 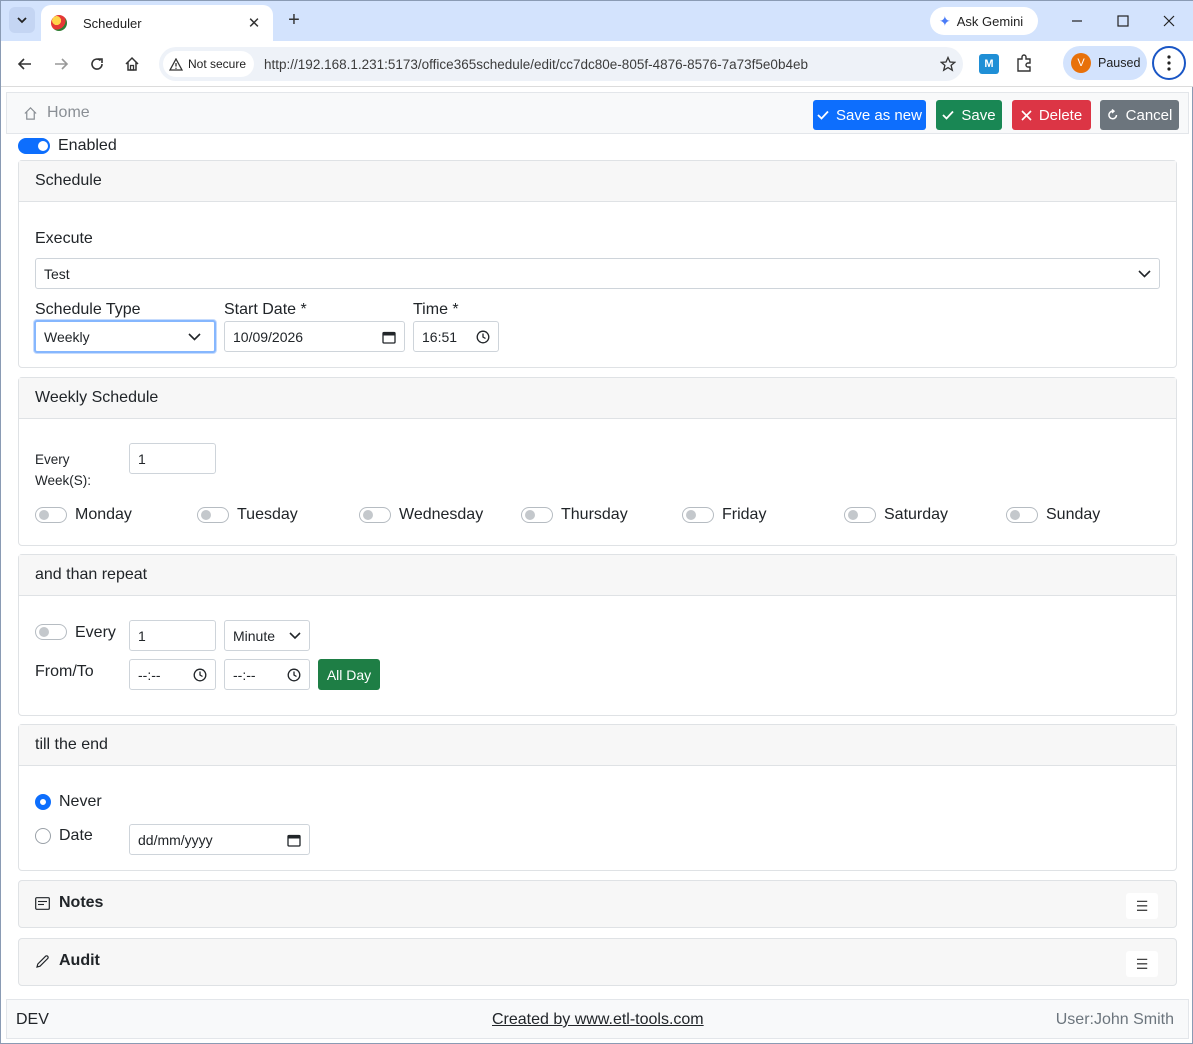 I want to click on profile-status: Paused, so click(x=1119, y=63).